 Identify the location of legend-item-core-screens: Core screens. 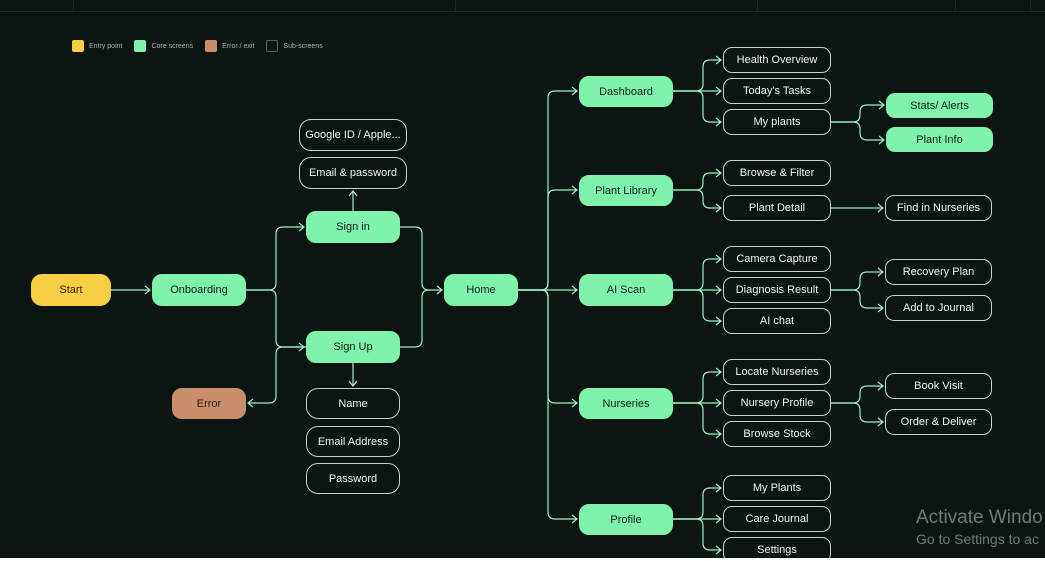
(163, 46).